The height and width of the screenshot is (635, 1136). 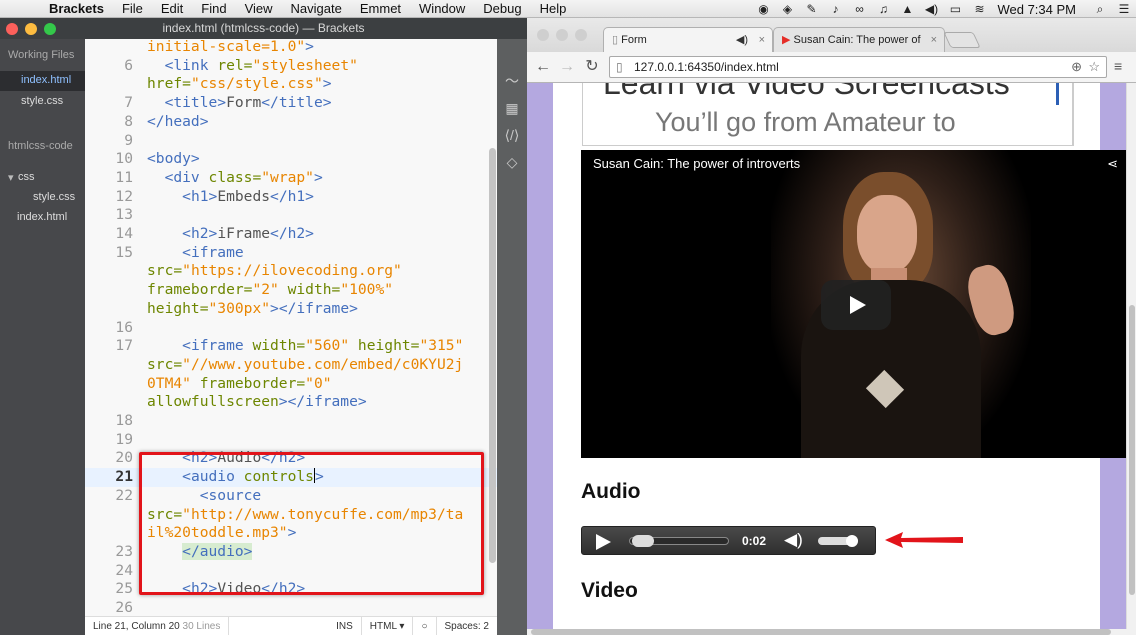 What do you see at coordinates (26, 177) in the screenshot?
I see `folder-css: css` at bounding box center [26, 177].